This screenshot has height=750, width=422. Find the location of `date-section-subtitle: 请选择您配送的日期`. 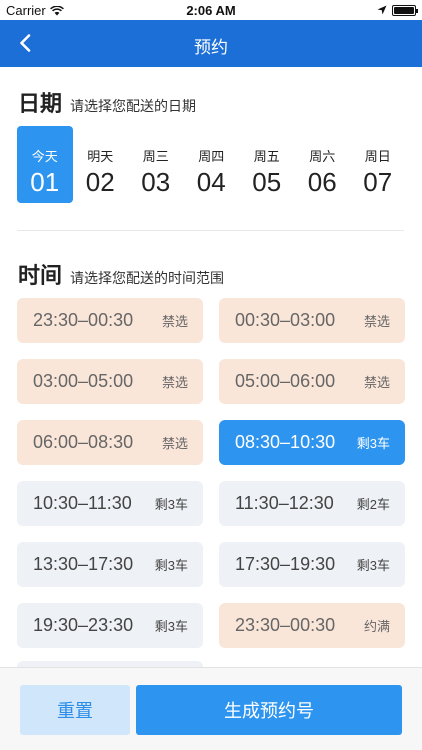

date-section-subtitle: 请选择您配送的日期 is located at coordinates (133, 106).